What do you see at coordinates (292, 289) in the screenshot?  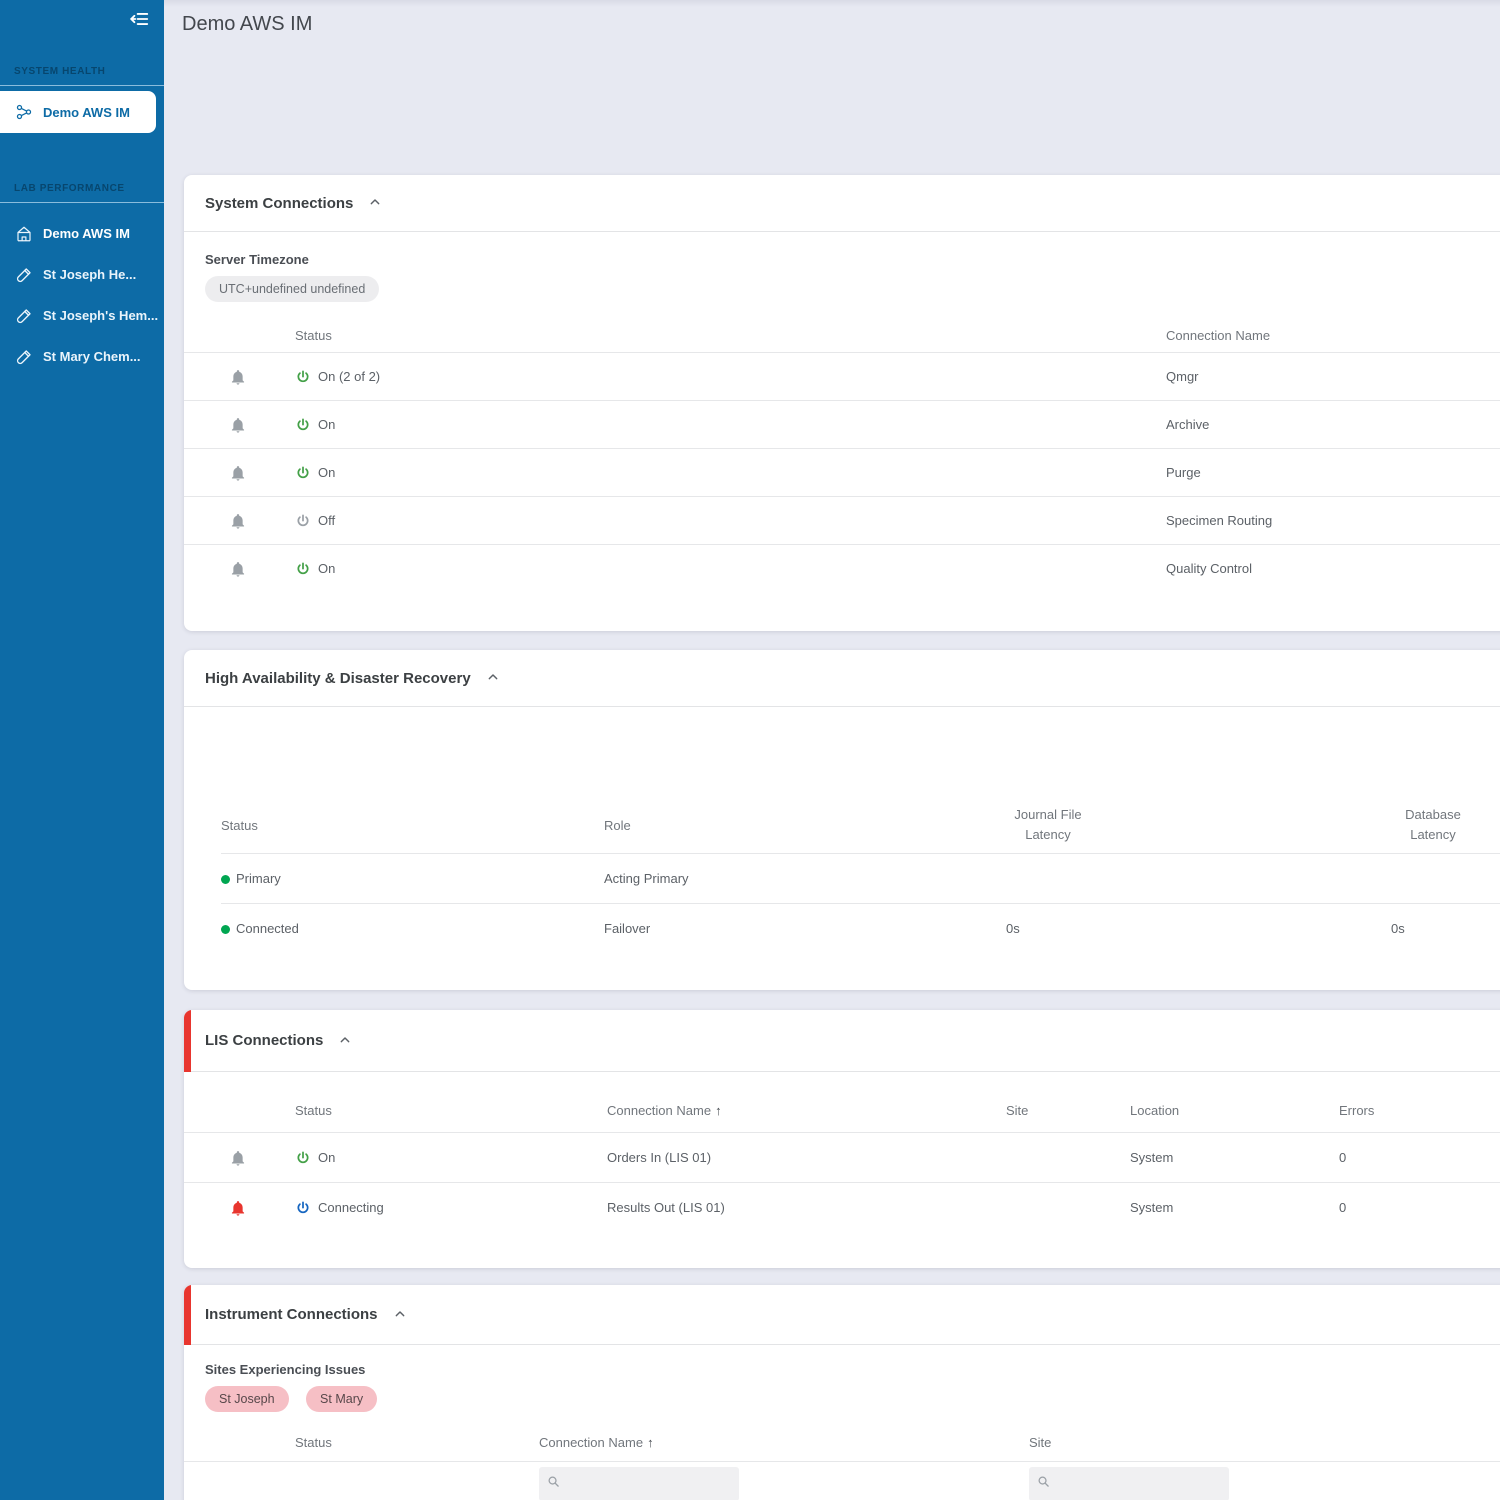 I see `server-timezone-chip: UTC+undefined undefined` at bounding box center [292, 289].